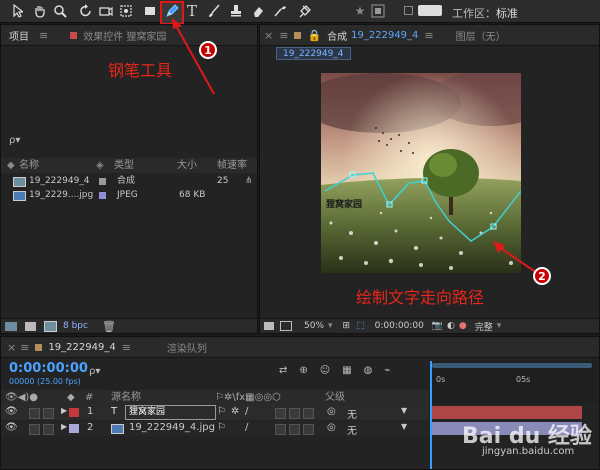  What do you see at coordinates (463, 326) in the screenshot?
I see `channel-icon: ●` at bounding box center [463, 326].